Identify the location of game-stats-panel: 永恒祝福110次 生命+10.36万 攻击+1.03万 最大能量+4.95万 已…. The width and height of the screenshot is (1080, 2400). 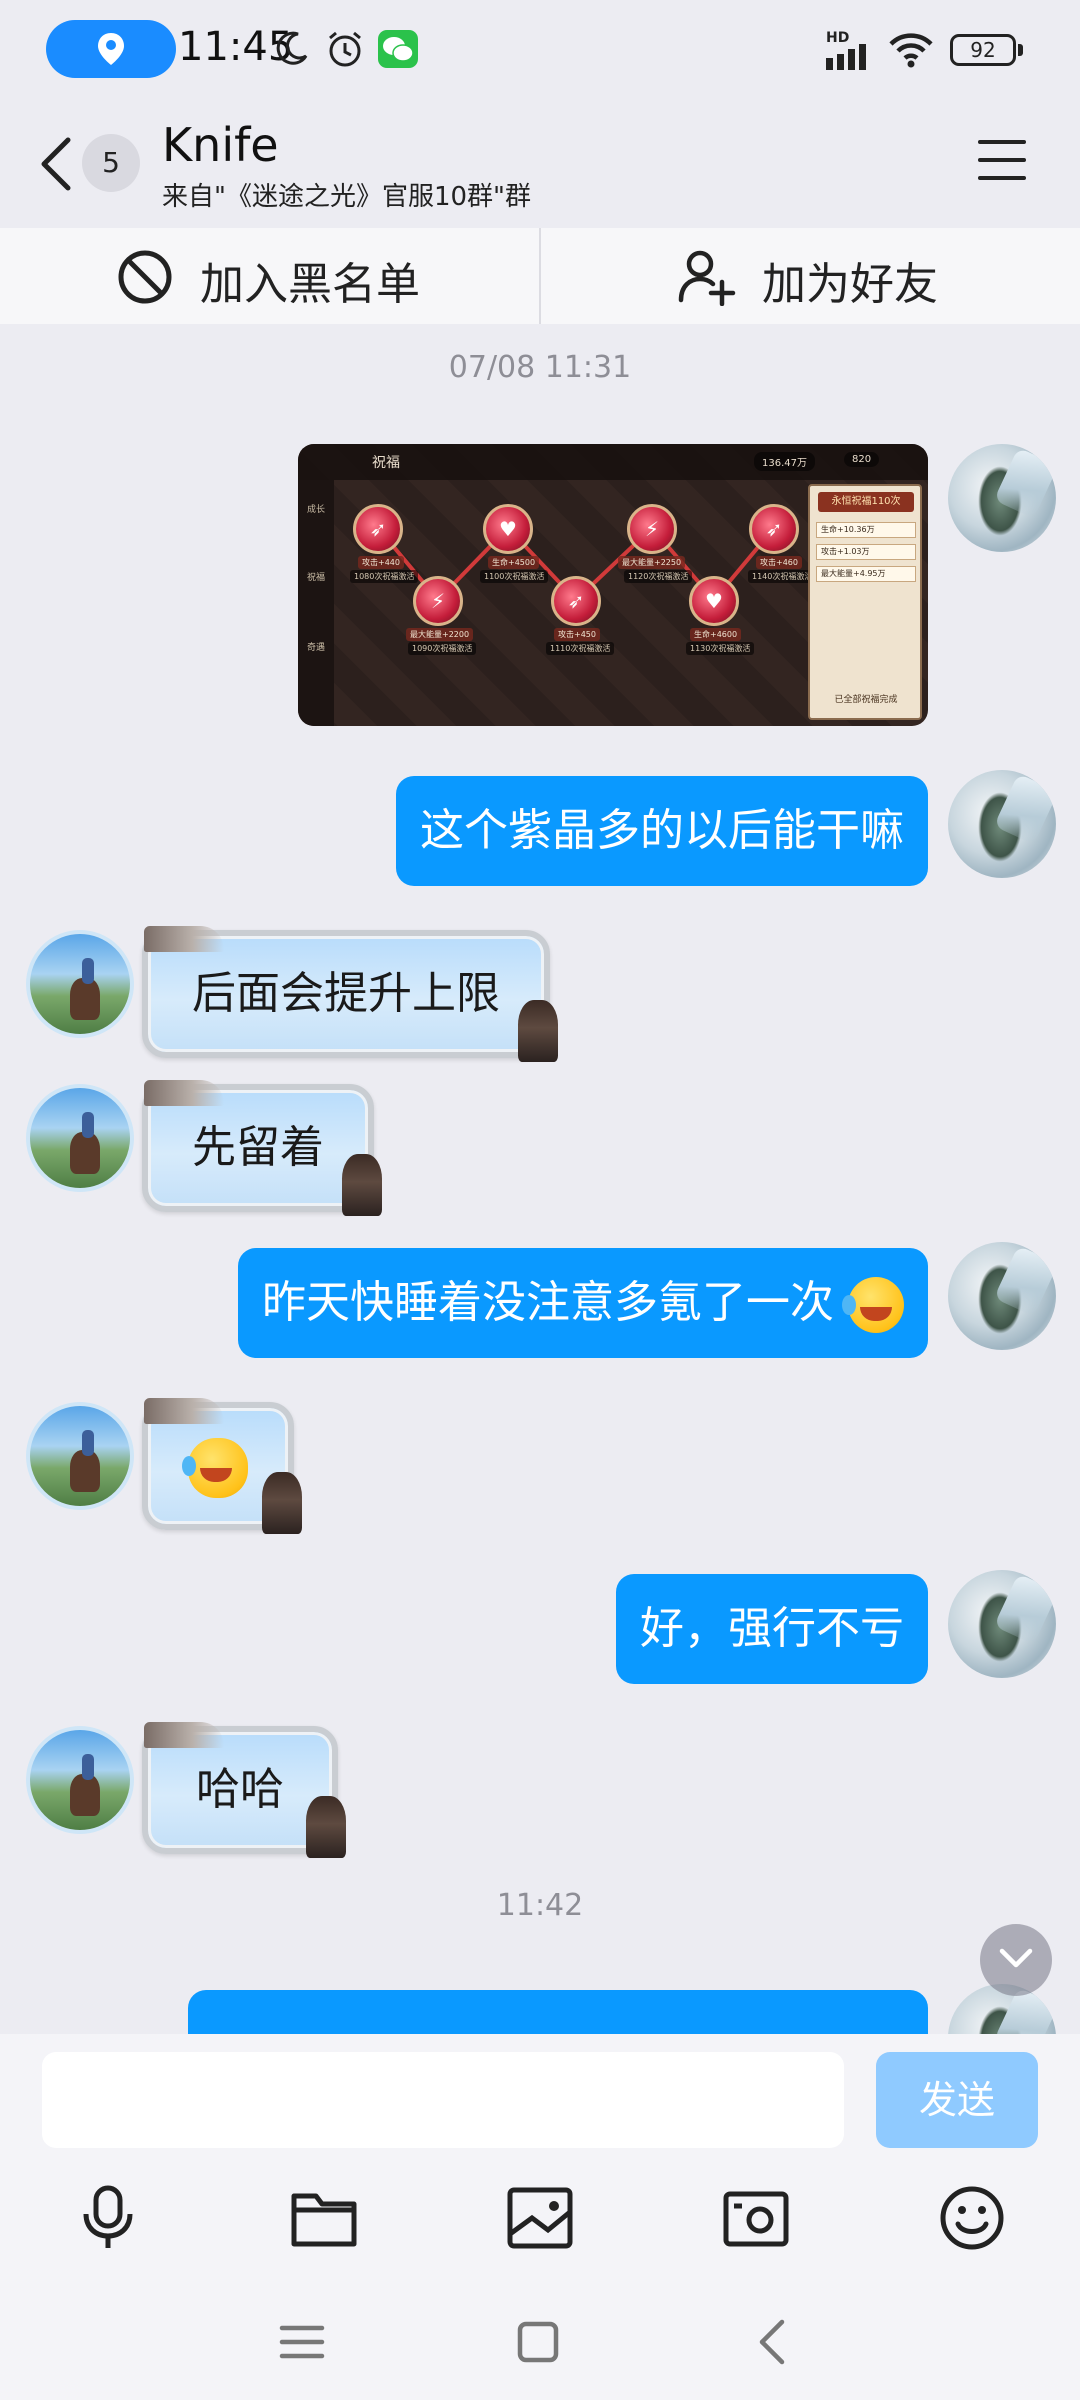
(865, 602).